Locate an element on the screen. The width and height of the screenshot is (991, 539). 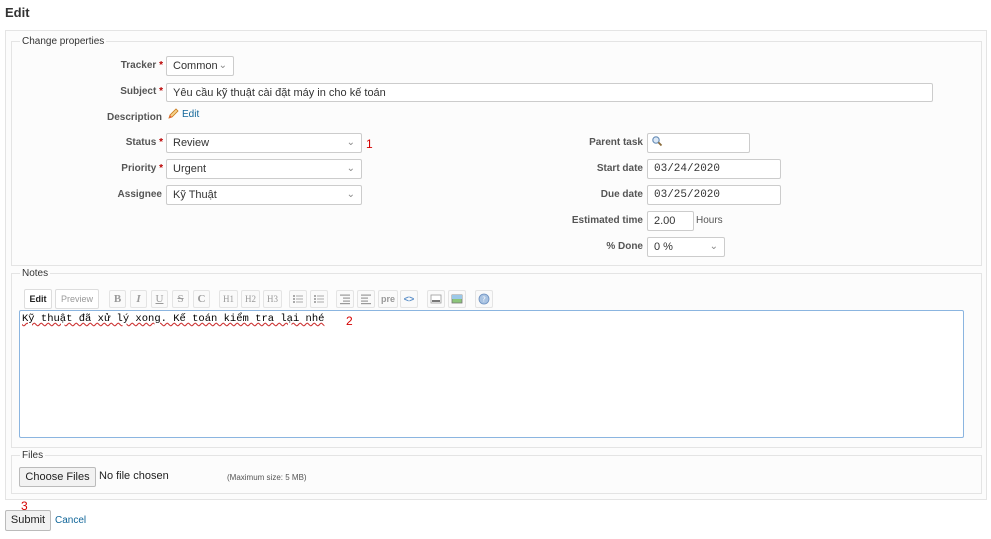
unordered-list-button is located at coordinates (298, 299).